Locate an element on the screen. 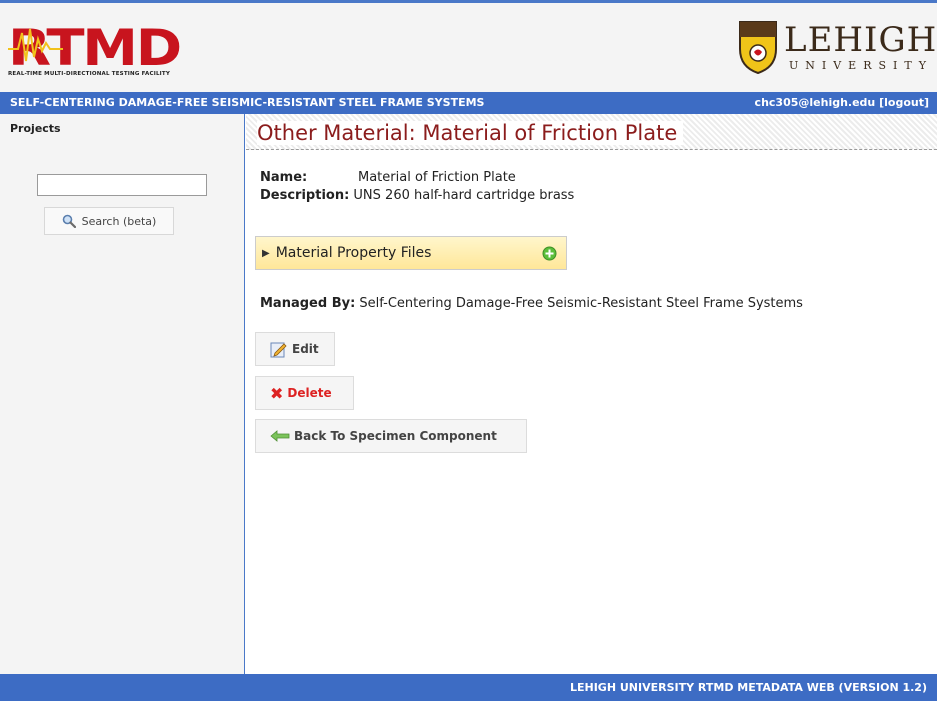  expand-triangle-icon: ▶ is located at coordinates (266, 253).